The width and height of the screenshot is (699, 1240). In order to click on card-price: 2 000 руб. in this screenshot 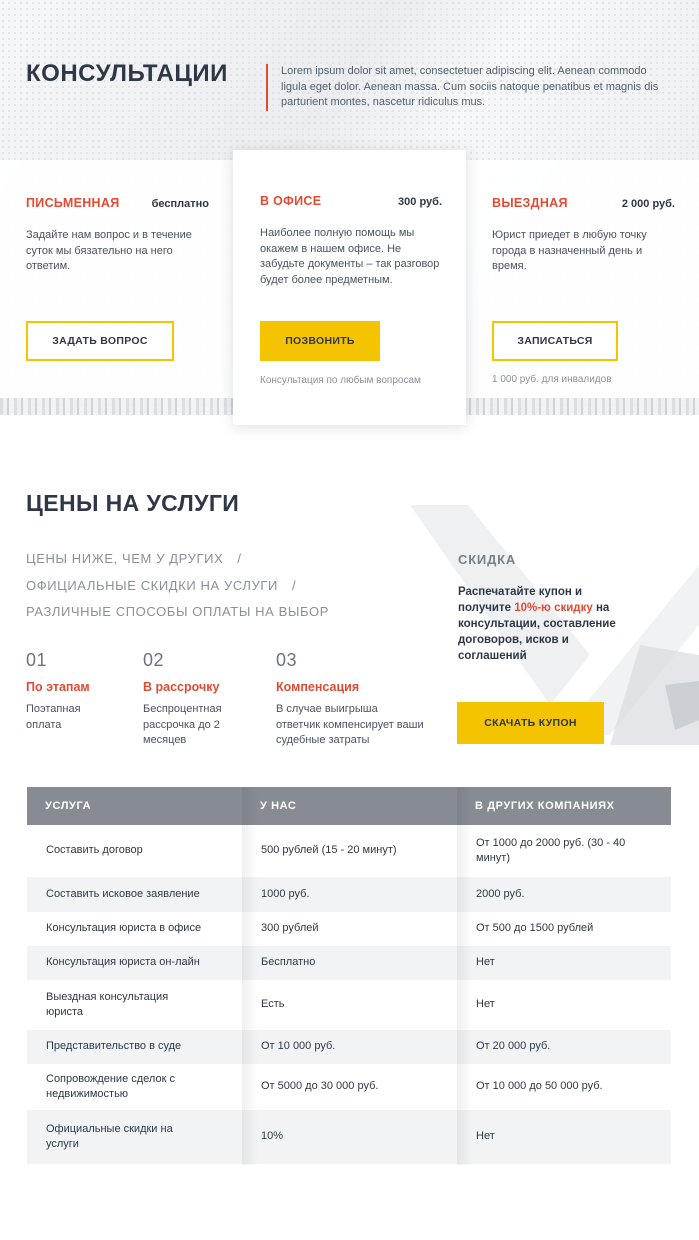, I will do `click(648, 204)`.